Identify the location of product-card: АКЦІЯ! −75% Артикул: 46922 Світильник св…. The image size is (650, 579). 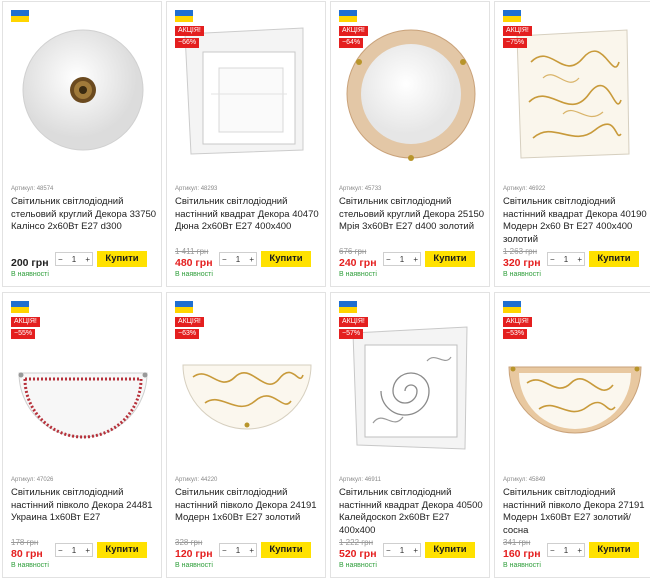
(572, 144).